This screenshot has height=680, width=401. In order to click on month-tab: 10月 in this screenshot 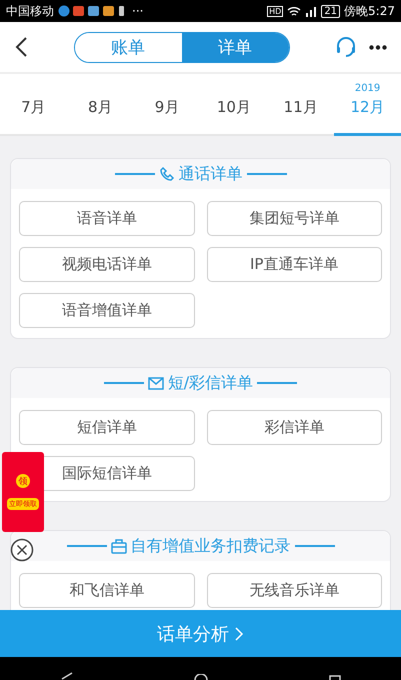, I will do `click(234, 105)`.